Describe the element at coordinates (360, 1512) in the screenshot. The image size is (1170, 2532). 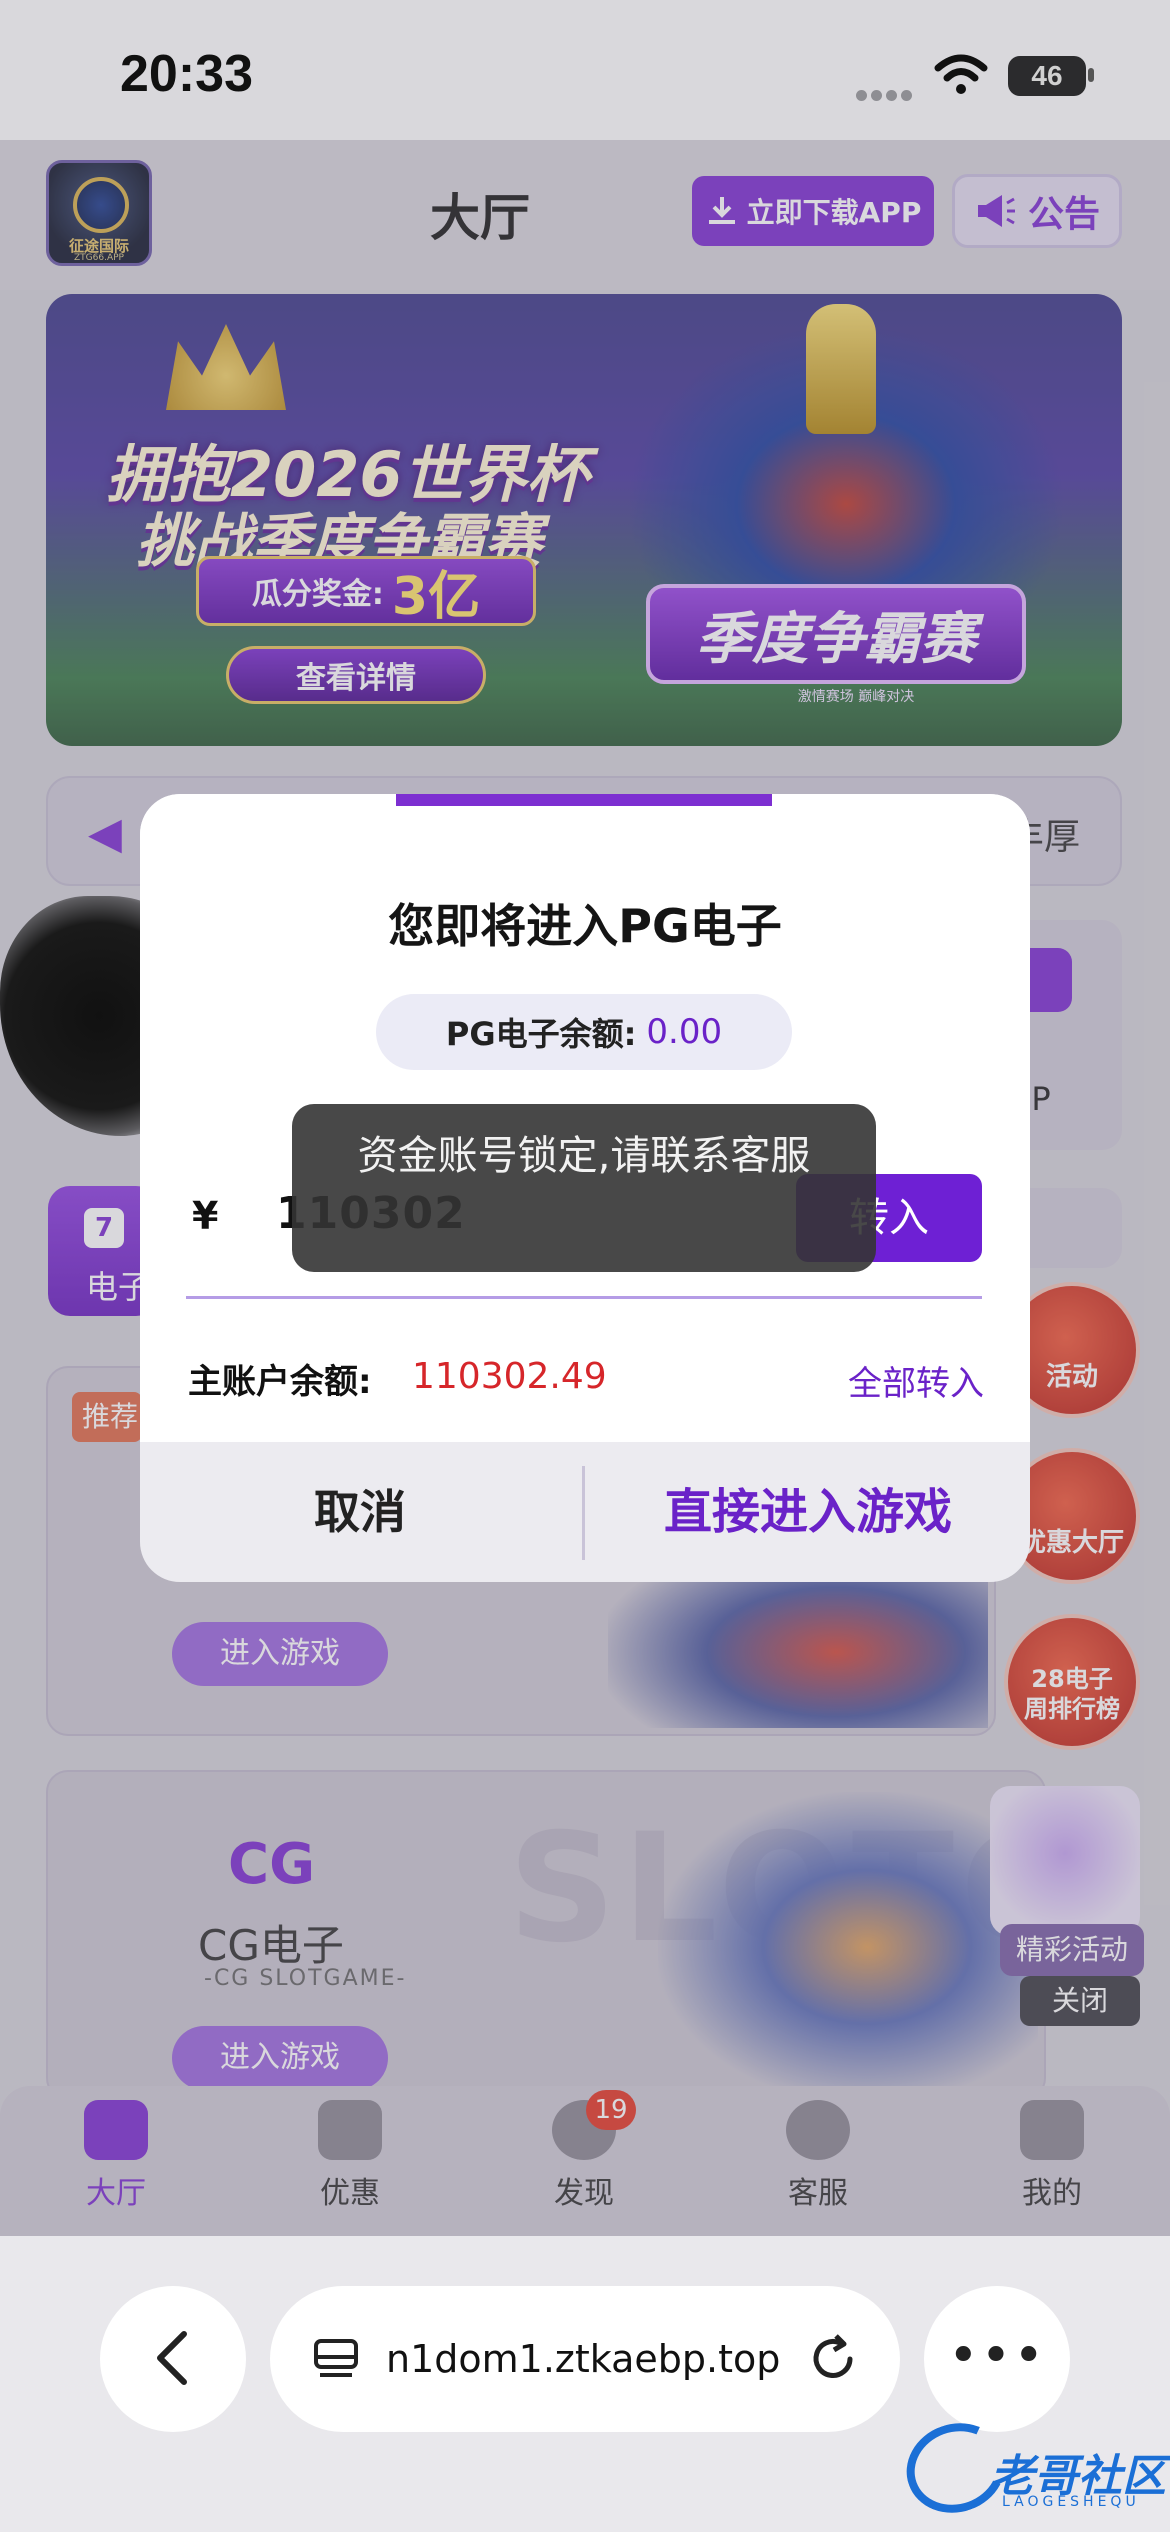
I see `cancel-button: 取消` at that location.